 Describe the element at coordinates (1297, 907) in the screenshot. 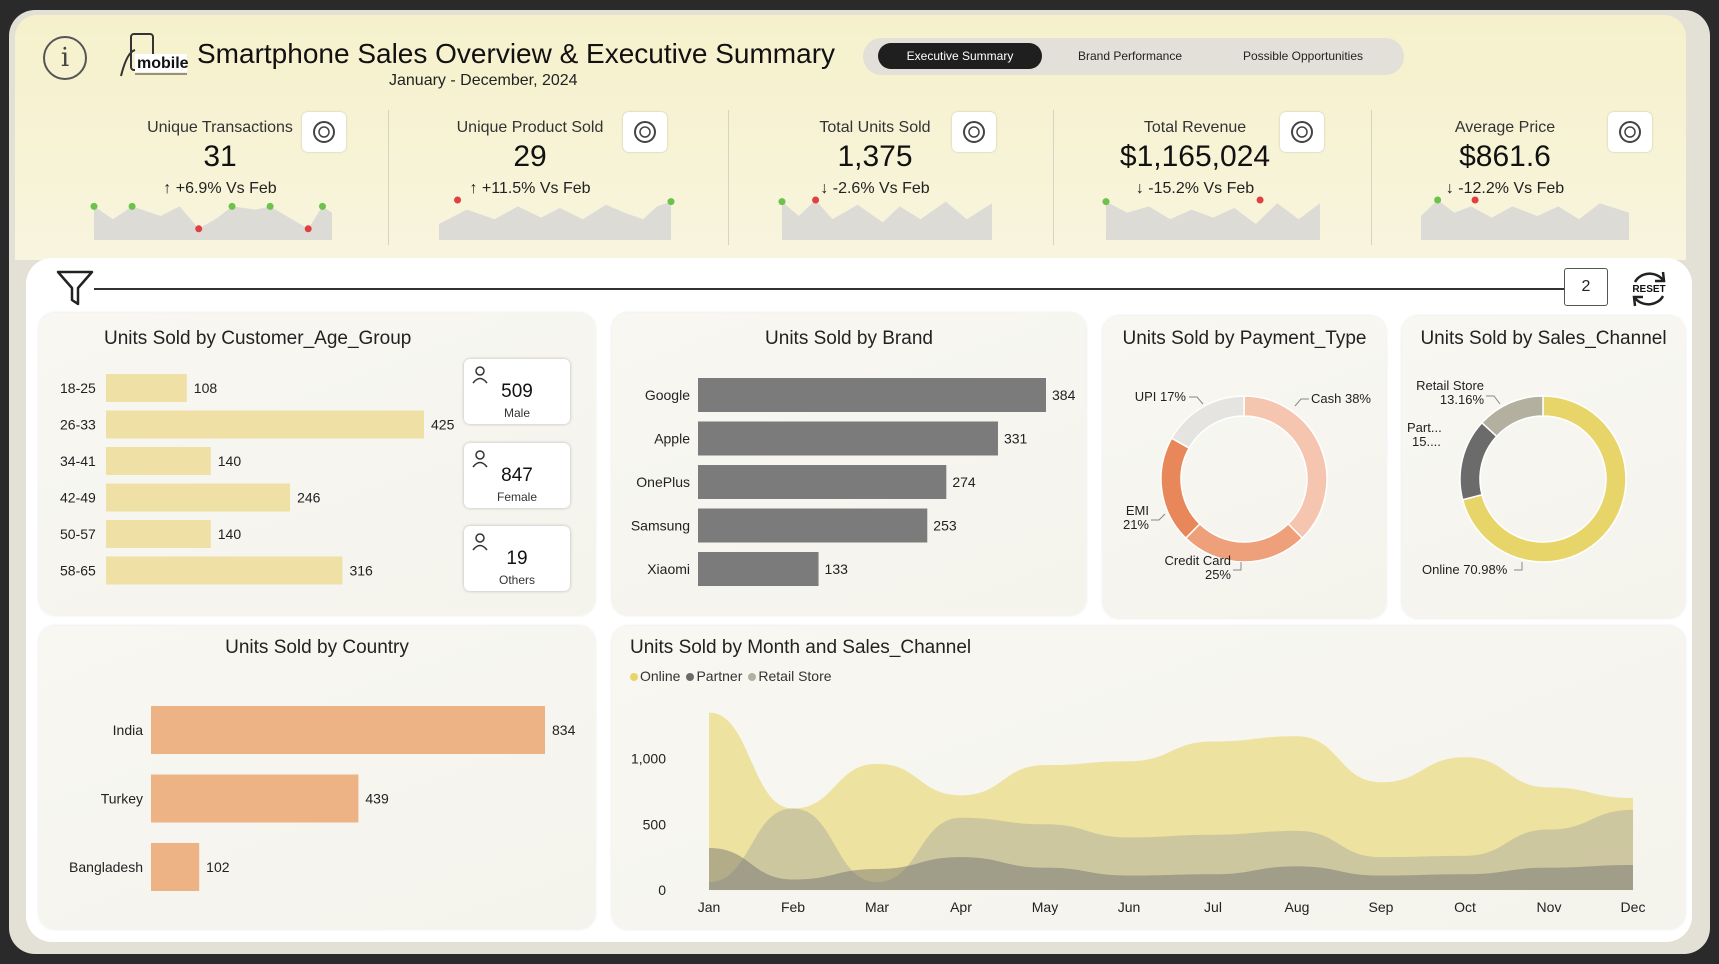

I see `x-tick-label: Aug` at that location.